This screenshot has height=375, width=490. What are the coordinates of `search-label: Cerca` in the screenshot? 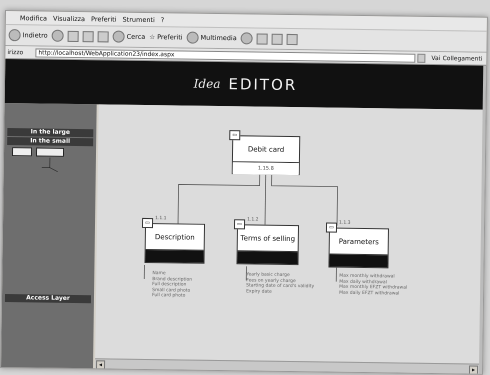 It's located at (136, 36).